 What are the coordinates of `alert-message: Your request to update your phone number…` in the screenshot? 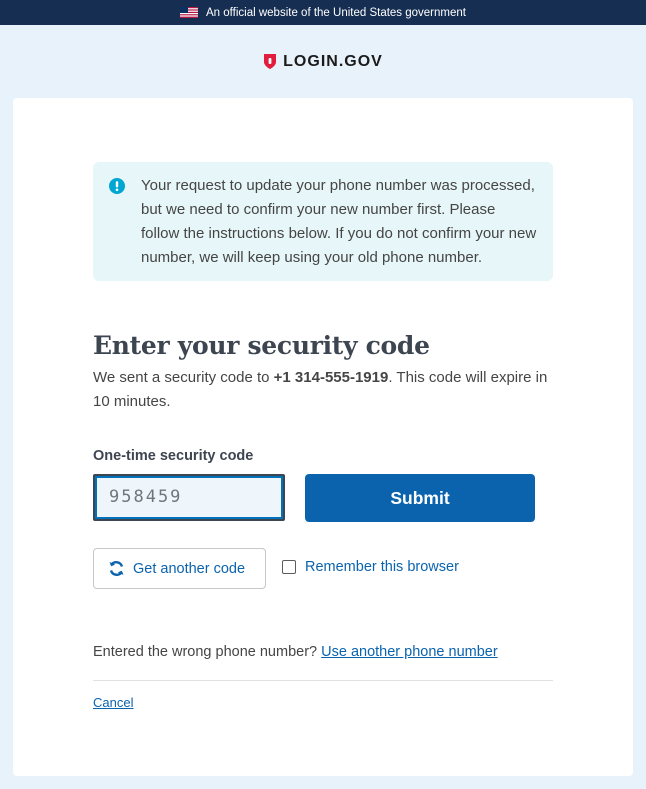 It's located at (339, 221).